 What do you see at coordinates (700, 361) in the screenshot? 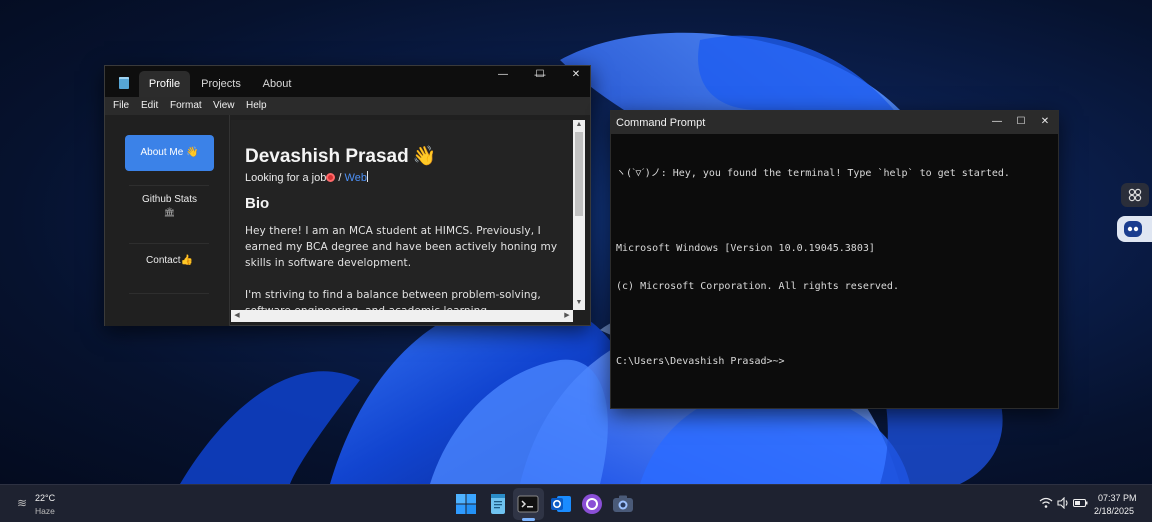
I see `terminal-prompt: C:\Users\Devashish Prasad>~>` at bounding box center [700, 361].